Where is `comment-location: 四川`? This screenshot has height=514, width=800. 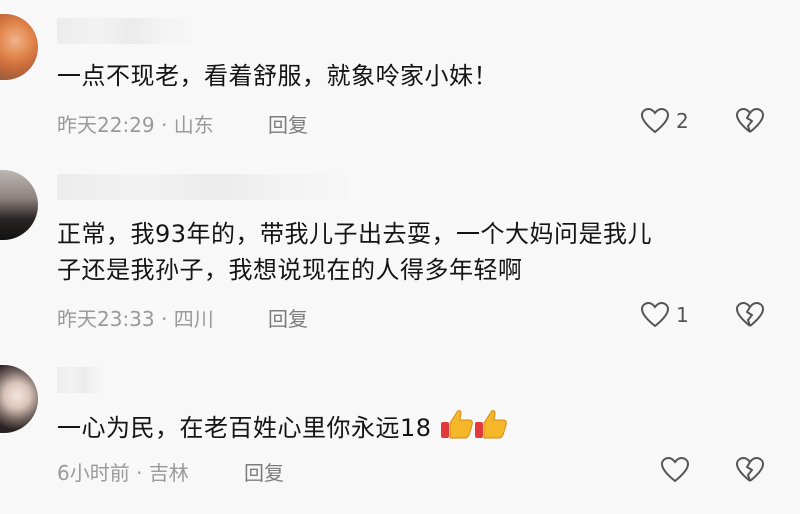 comment-location: 四川 is located at coordinates (193, 319).